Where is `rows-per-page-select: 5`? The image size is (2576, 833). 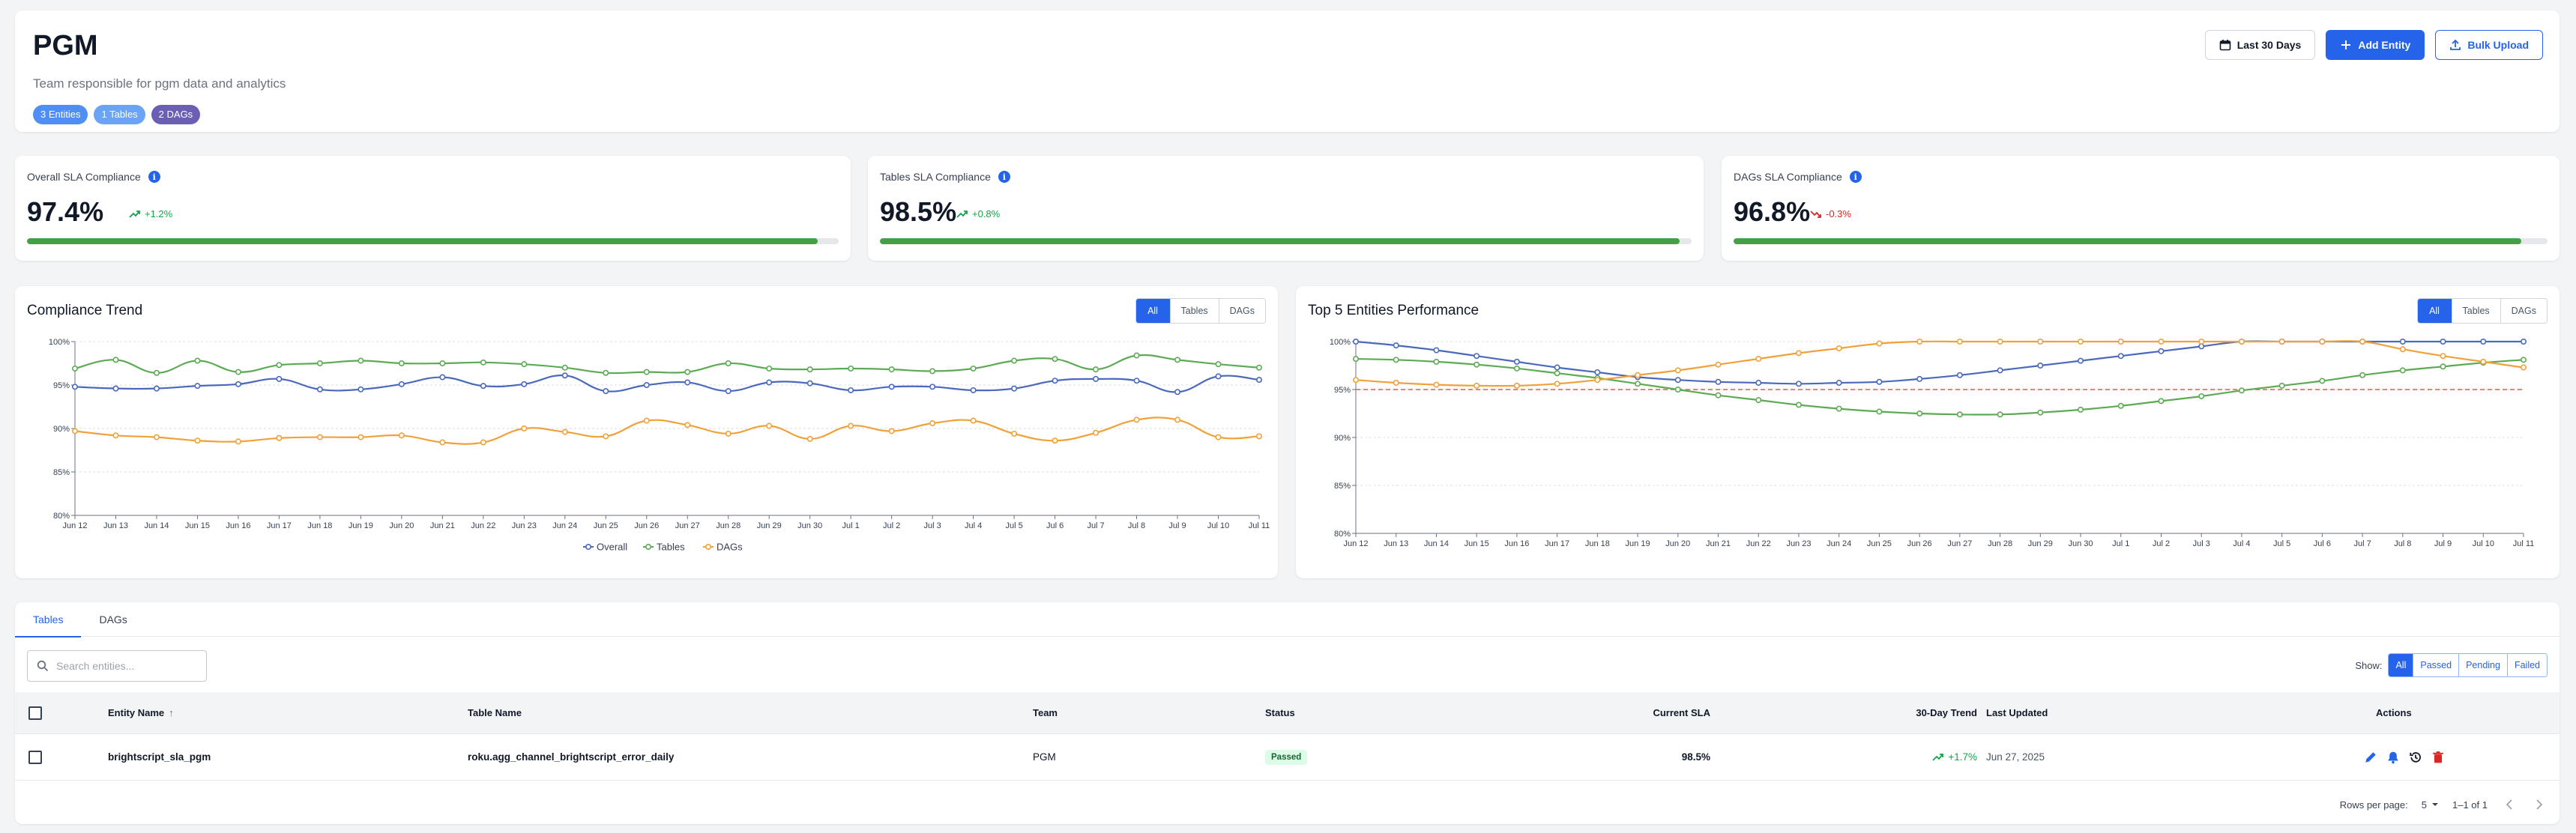
rows-per-page-select: 5 is located at coordinates (2431, 805).